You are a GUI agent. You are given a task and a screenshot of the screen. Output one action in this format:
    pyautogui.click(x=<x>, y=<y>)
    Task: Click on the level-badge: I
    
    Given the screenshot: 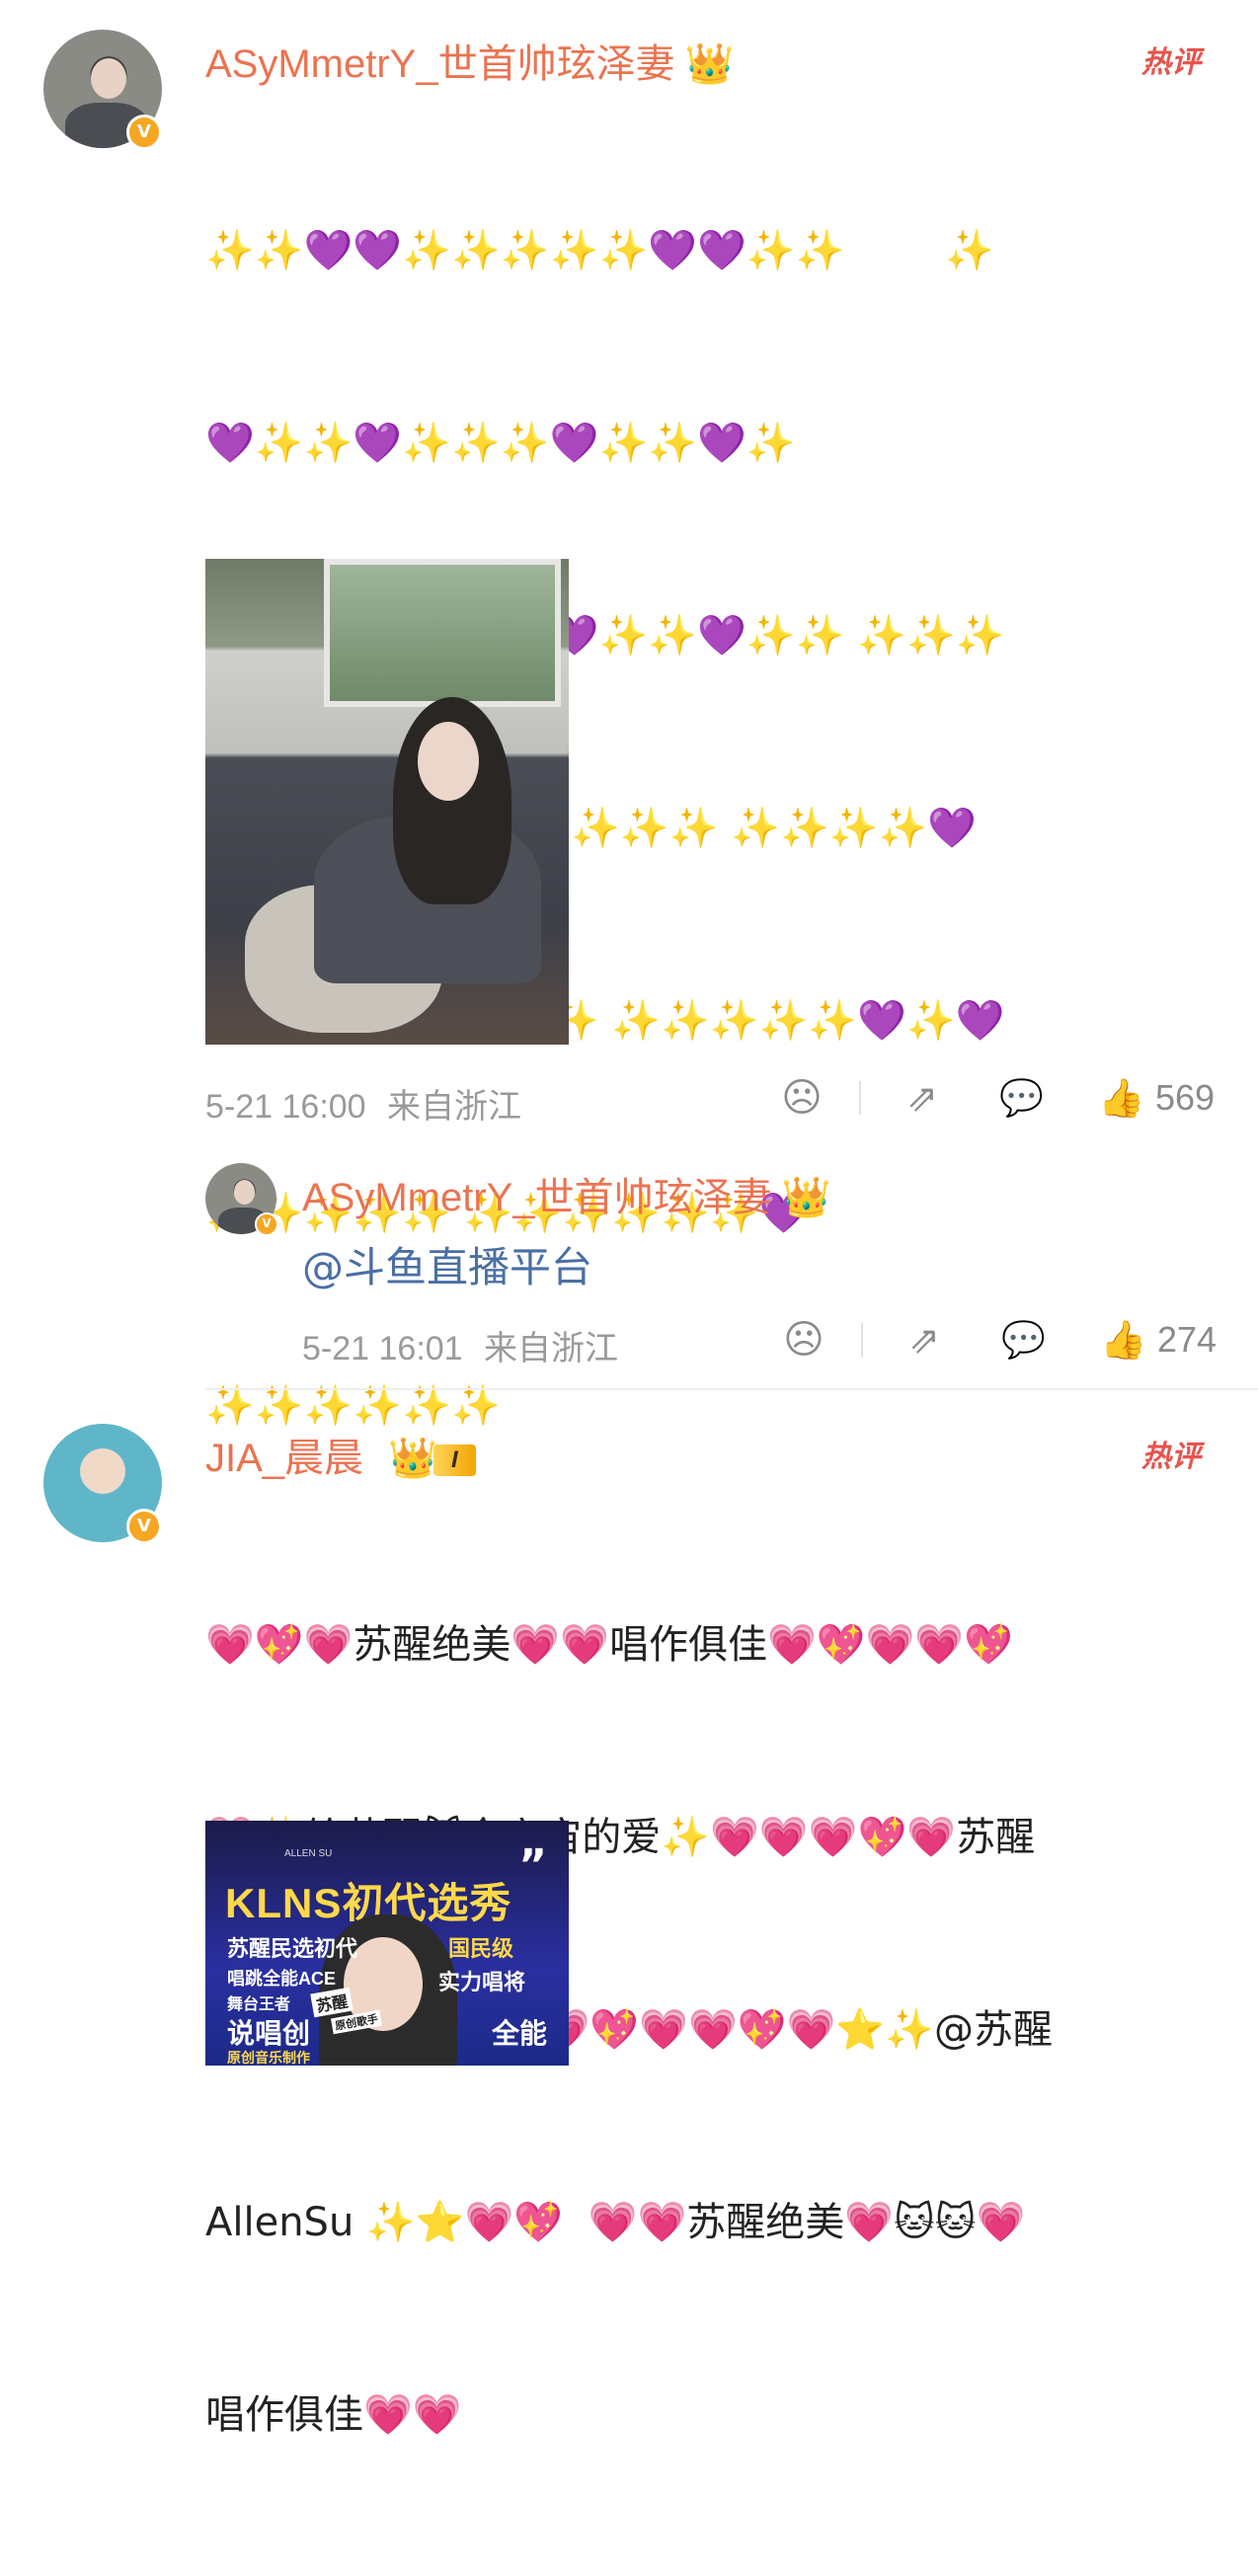 What is the action you would take?
    pyautogui.click(x=454, y=1460)
    